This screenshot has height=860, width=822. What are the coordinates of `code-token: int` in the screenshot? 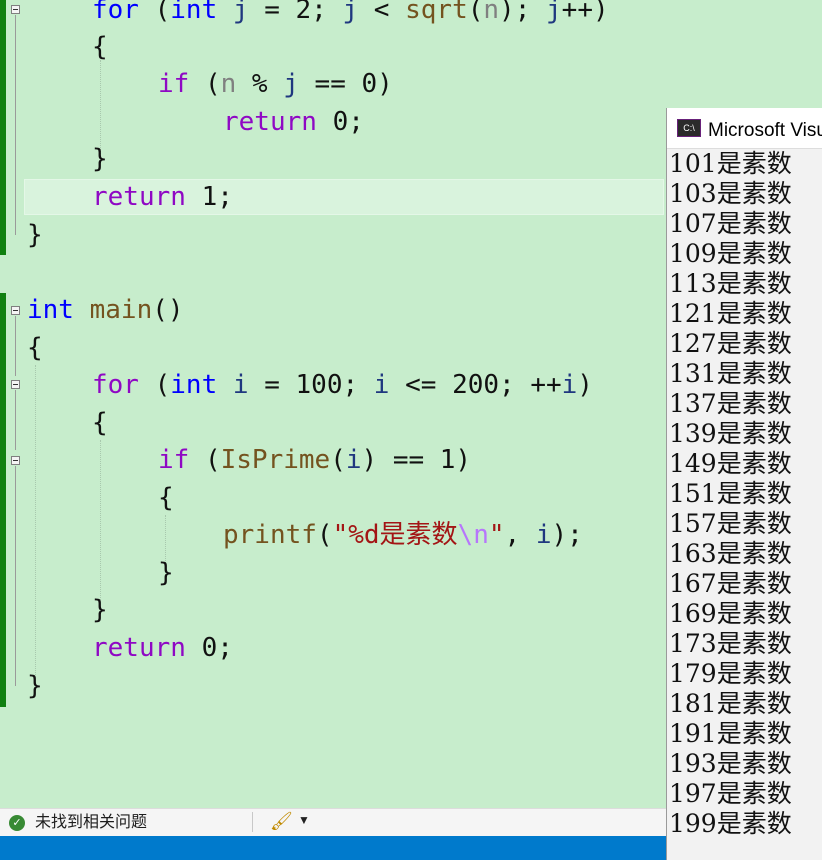 It's located at (194, 12).